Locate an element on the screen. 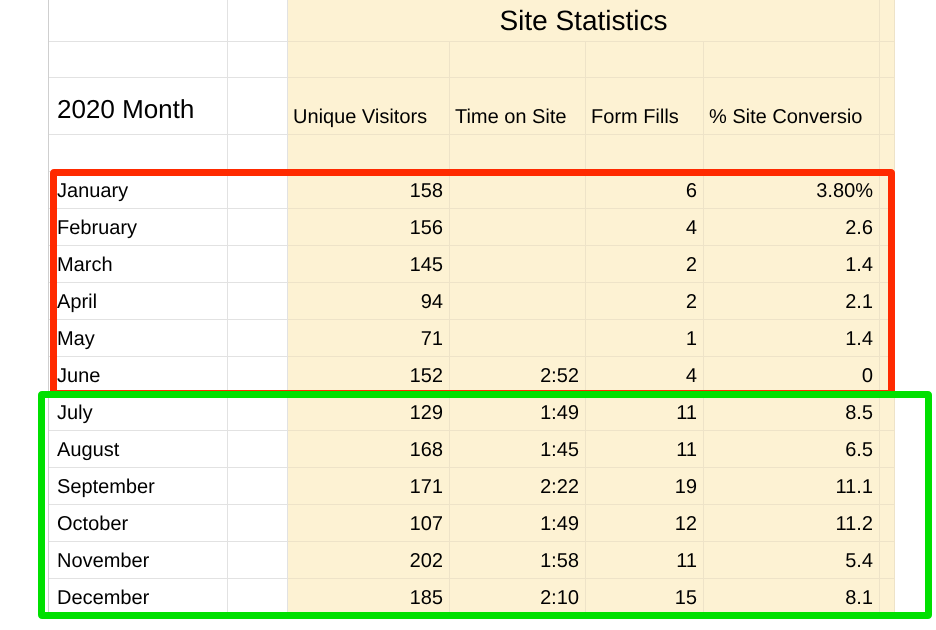 The image size is (936, 630). month-cell: February is located at coordinates (138, 227).